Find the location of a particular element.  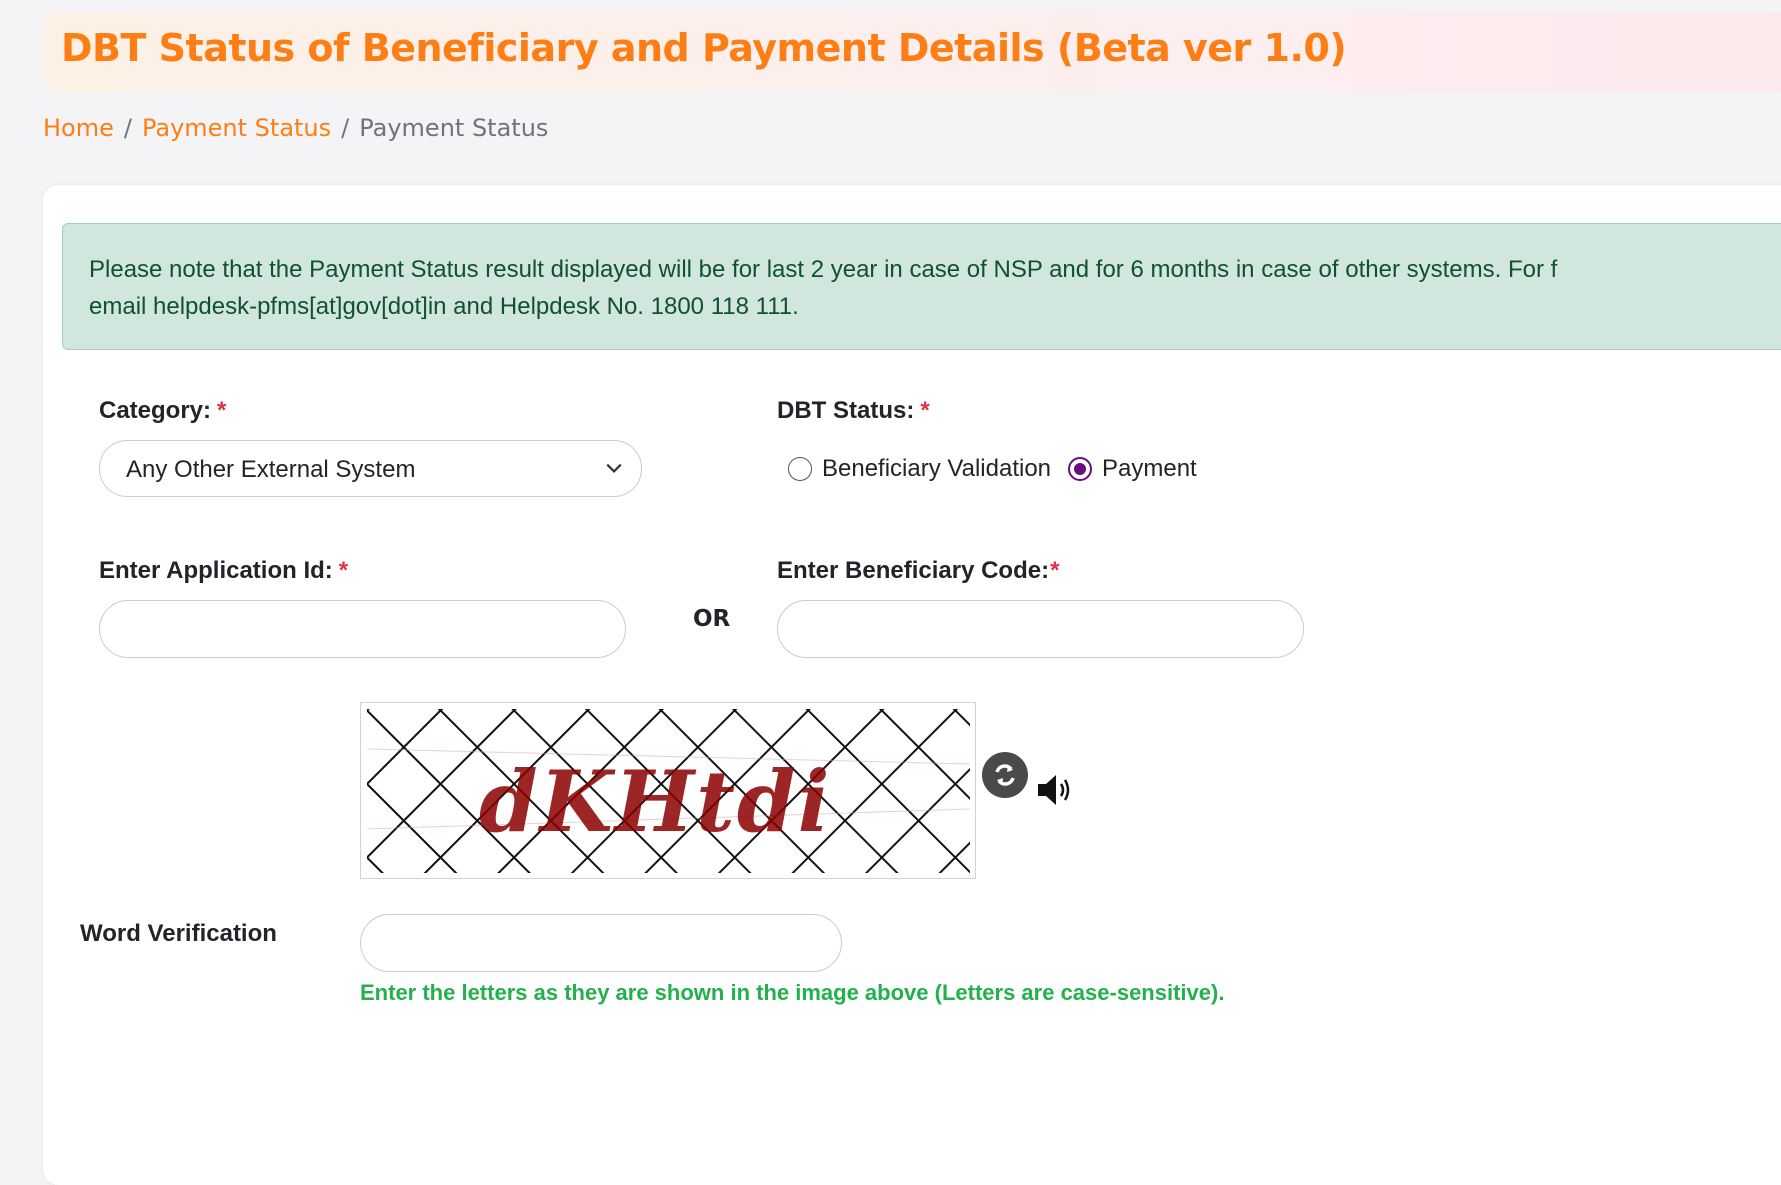

captcha-graphic: dKHtdi is located at coordinates (668, 791).